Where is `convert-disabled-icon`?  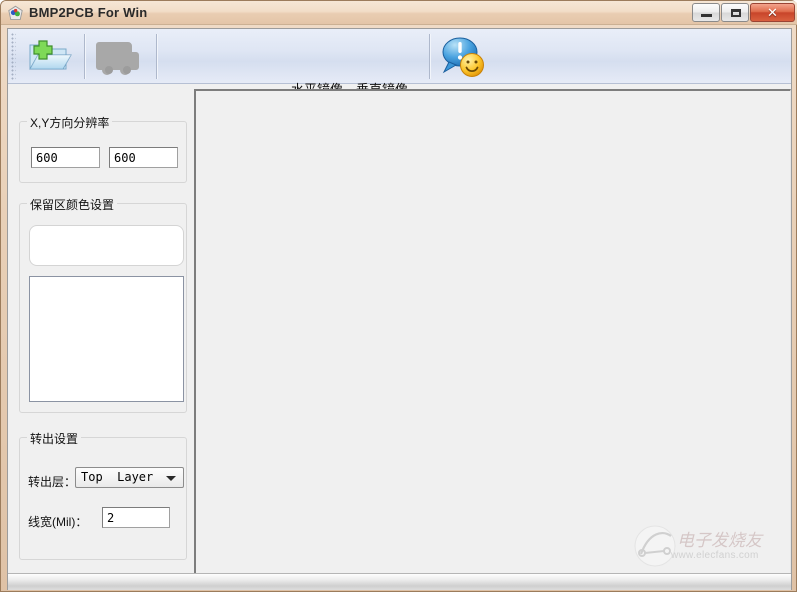
convert-disabled-icon is located at coordinates (117, 58).